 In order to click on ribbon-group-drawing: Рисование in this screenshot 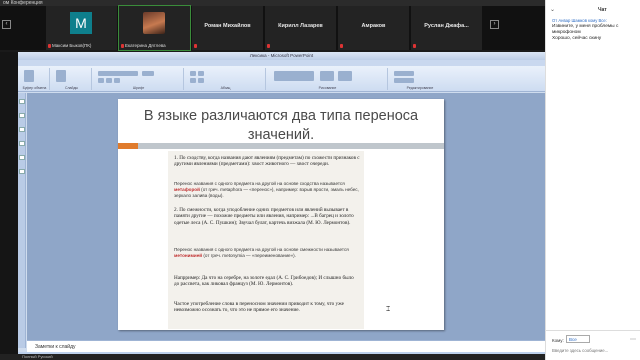, I will do `click(328, 79)`.